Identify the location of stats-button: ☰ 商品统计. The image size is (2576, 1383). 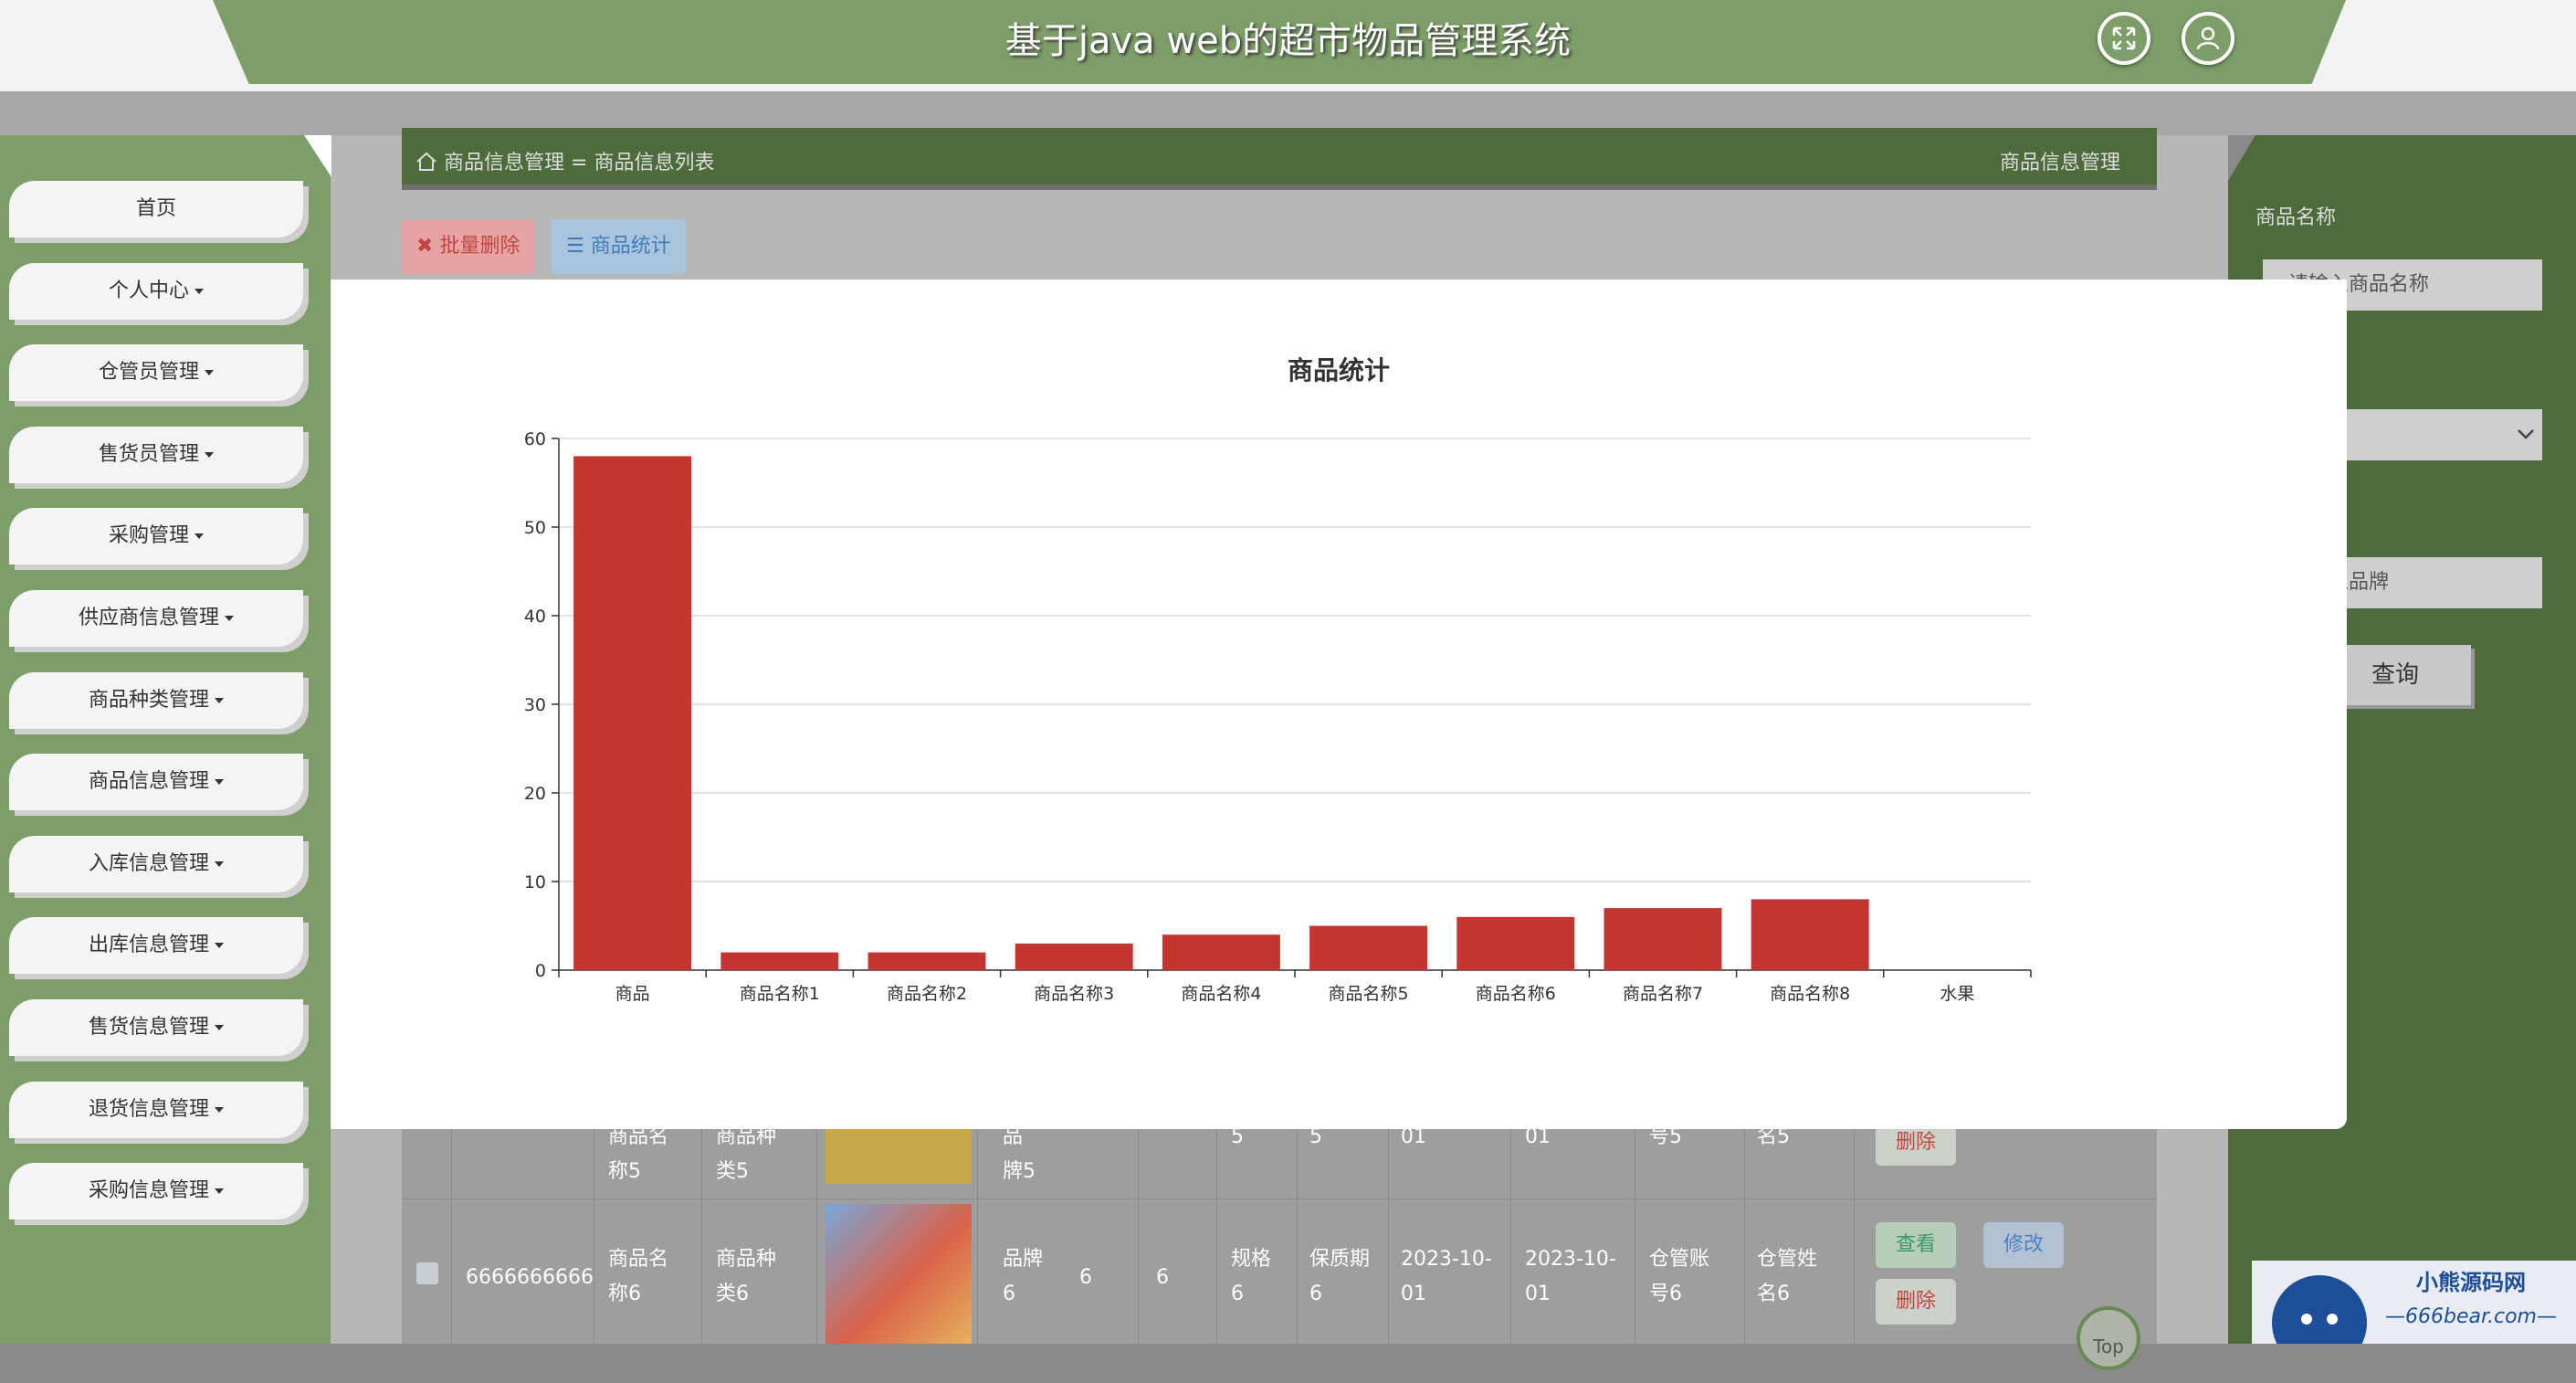
(619, 246).